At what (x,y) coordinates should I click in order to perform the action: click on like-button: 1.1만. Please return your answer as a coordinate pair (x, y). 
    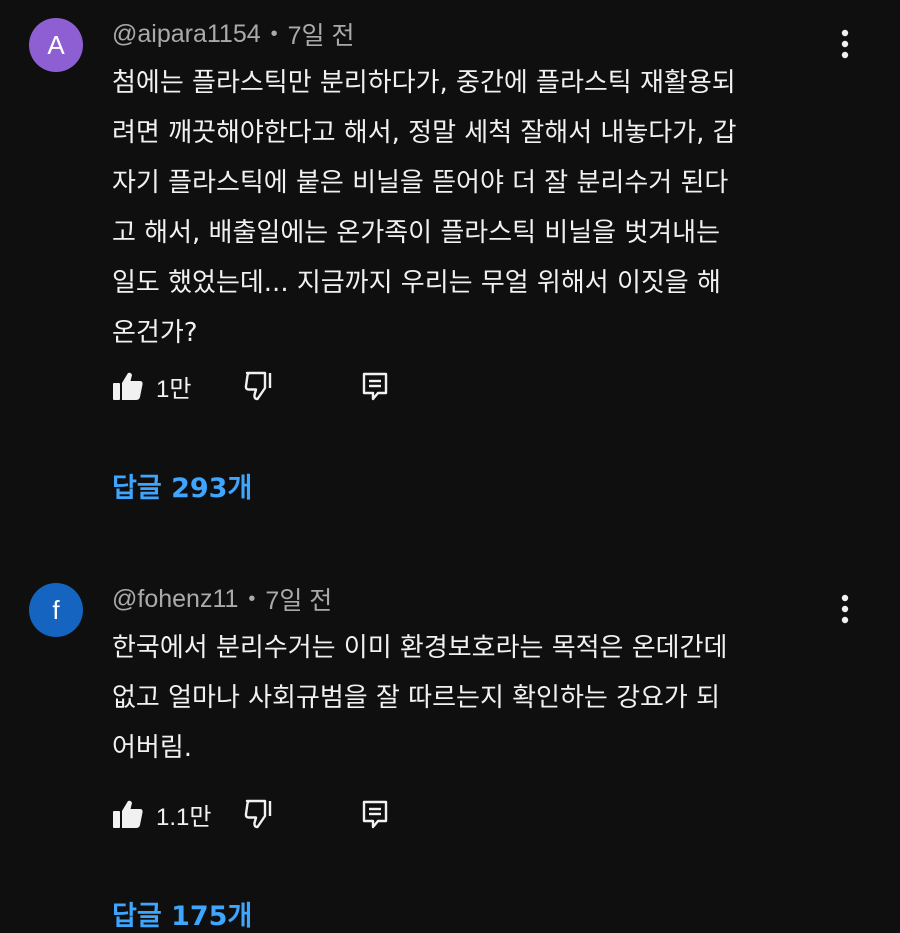
    Looking at the image, I should click on (161, 814).